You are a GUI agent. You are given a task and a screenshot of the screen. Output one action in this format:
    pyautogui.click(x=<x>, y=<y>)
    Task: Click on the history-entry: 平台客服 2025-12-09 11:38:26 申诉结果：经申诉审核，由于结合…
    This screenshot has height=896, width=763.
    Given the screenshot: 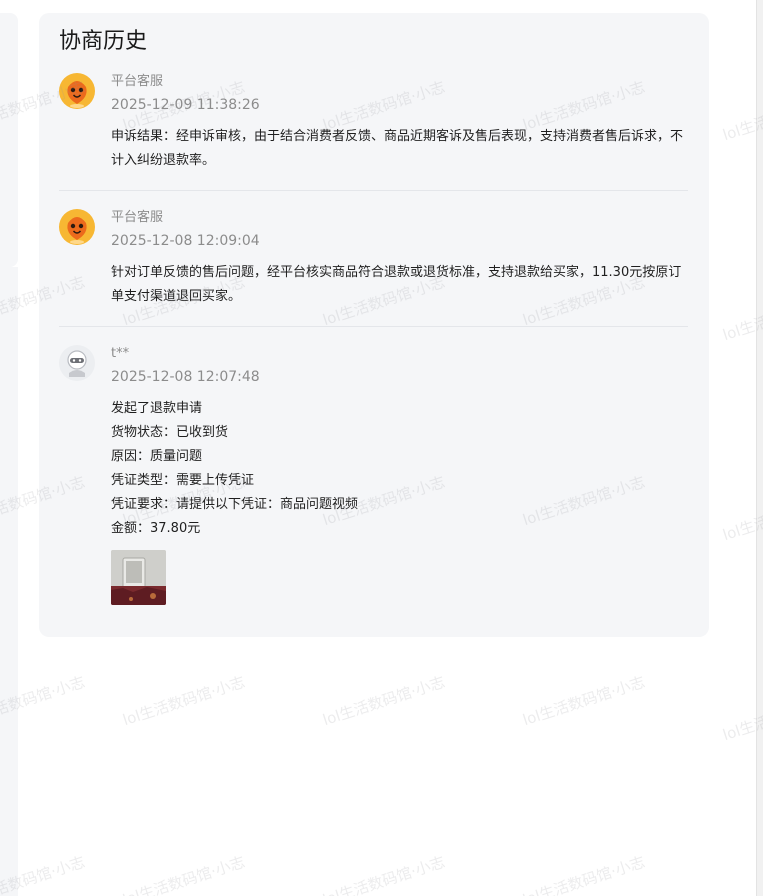 What is the action you would take?
    pyautogui.click(x=373, y=132)
    